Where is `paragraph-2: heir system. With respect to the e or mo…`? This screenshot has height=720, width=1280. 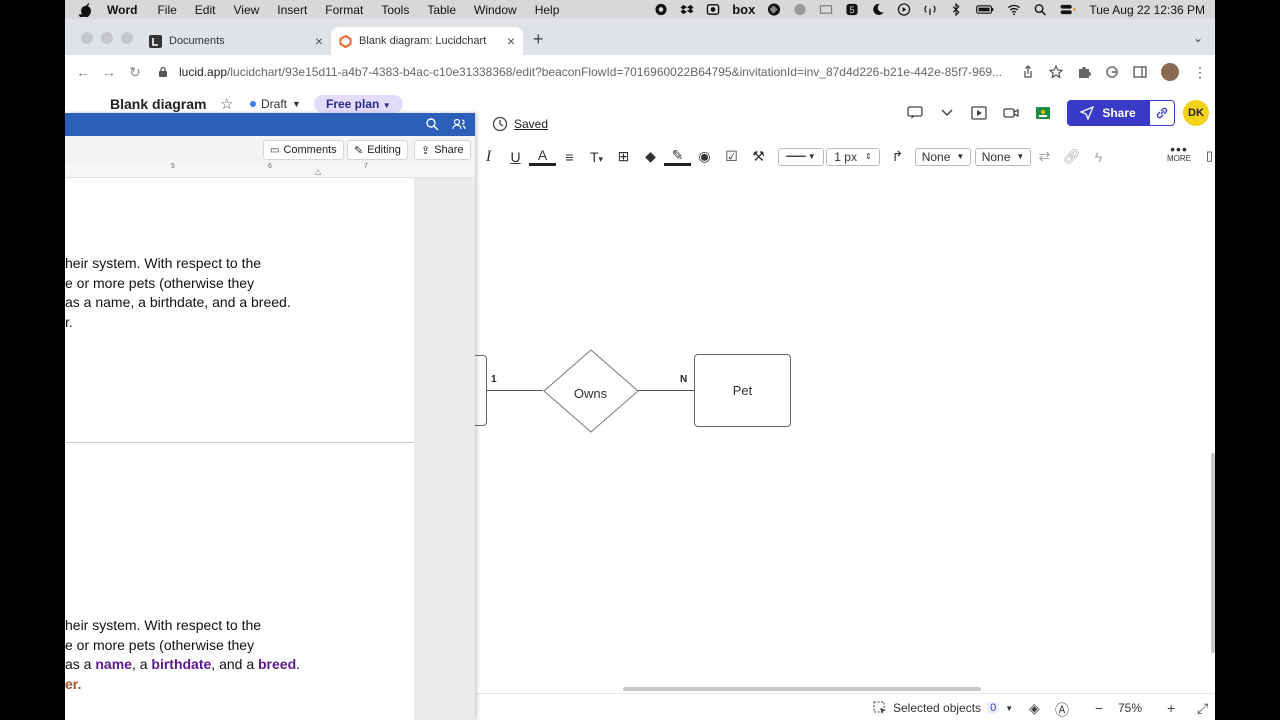
paragraph-2: heir system. With respect to the e or mo… is located at coordinates (182, 655).